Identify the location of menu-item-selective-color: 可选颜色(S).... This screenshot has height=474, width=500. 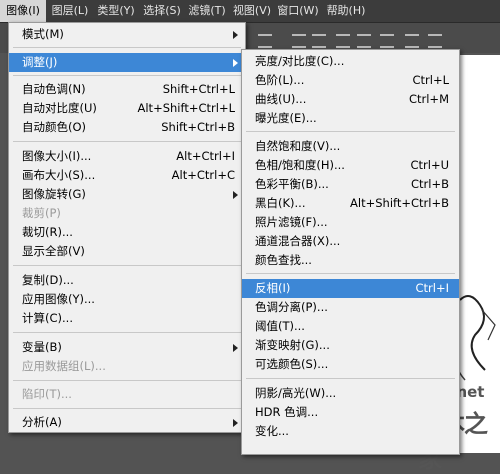
(350, 364).